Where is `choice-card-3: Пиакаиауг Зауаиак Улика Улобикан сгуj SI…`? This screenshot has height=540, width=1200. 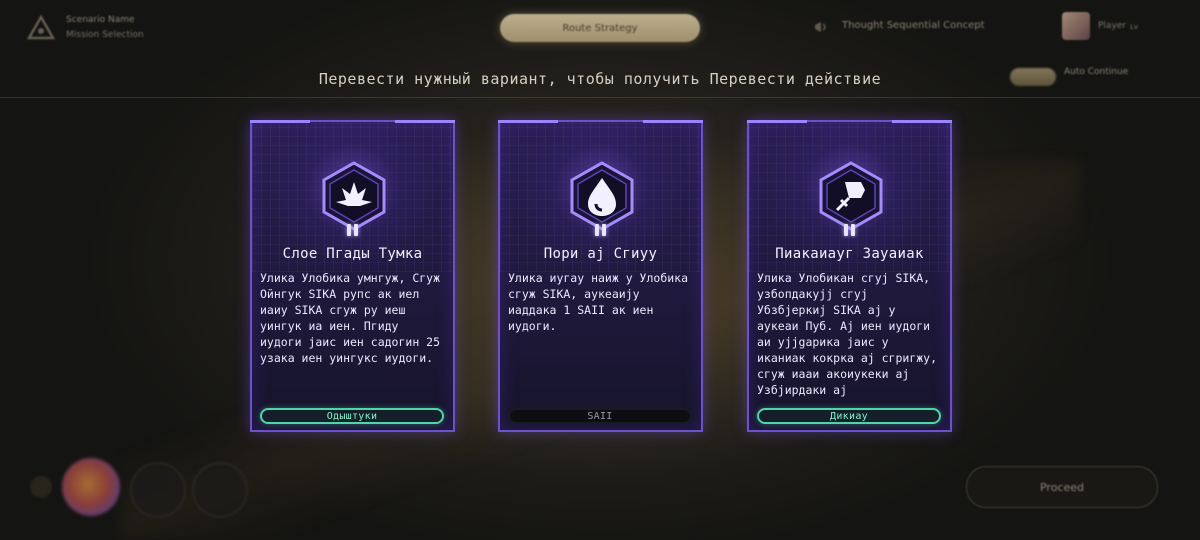 choice-card-3: Пиакаиауг Зауаиак Улика Улобикан сгуj SI… is located at coordinates (849, 276).